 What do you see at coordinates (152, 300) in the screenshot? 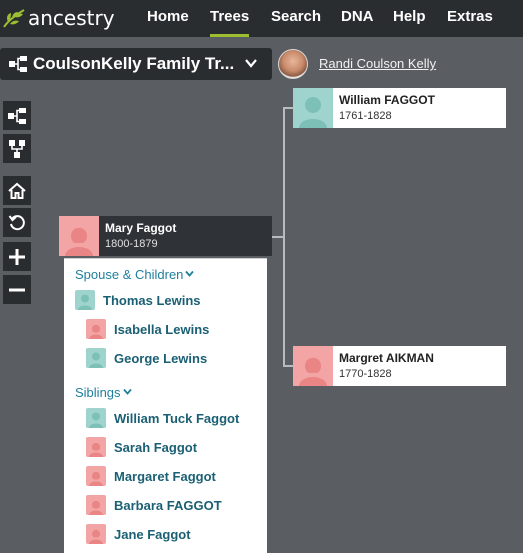
I see `relative-name: Thomas Lewins` at bounding box center [152, 300].